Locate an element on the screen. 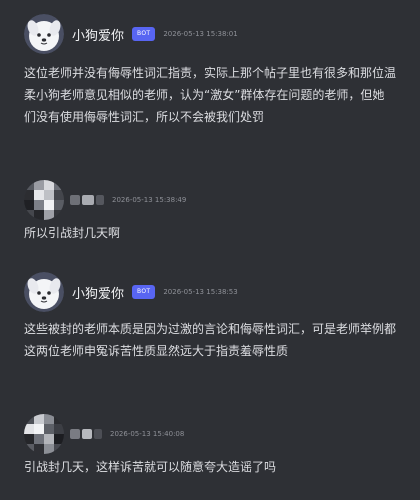 The height and width of the screenshot is (500, 420). message-header: 小狗爱你 BOT 2026-05-13 15:38:01 is located at coordinates (131, 34).